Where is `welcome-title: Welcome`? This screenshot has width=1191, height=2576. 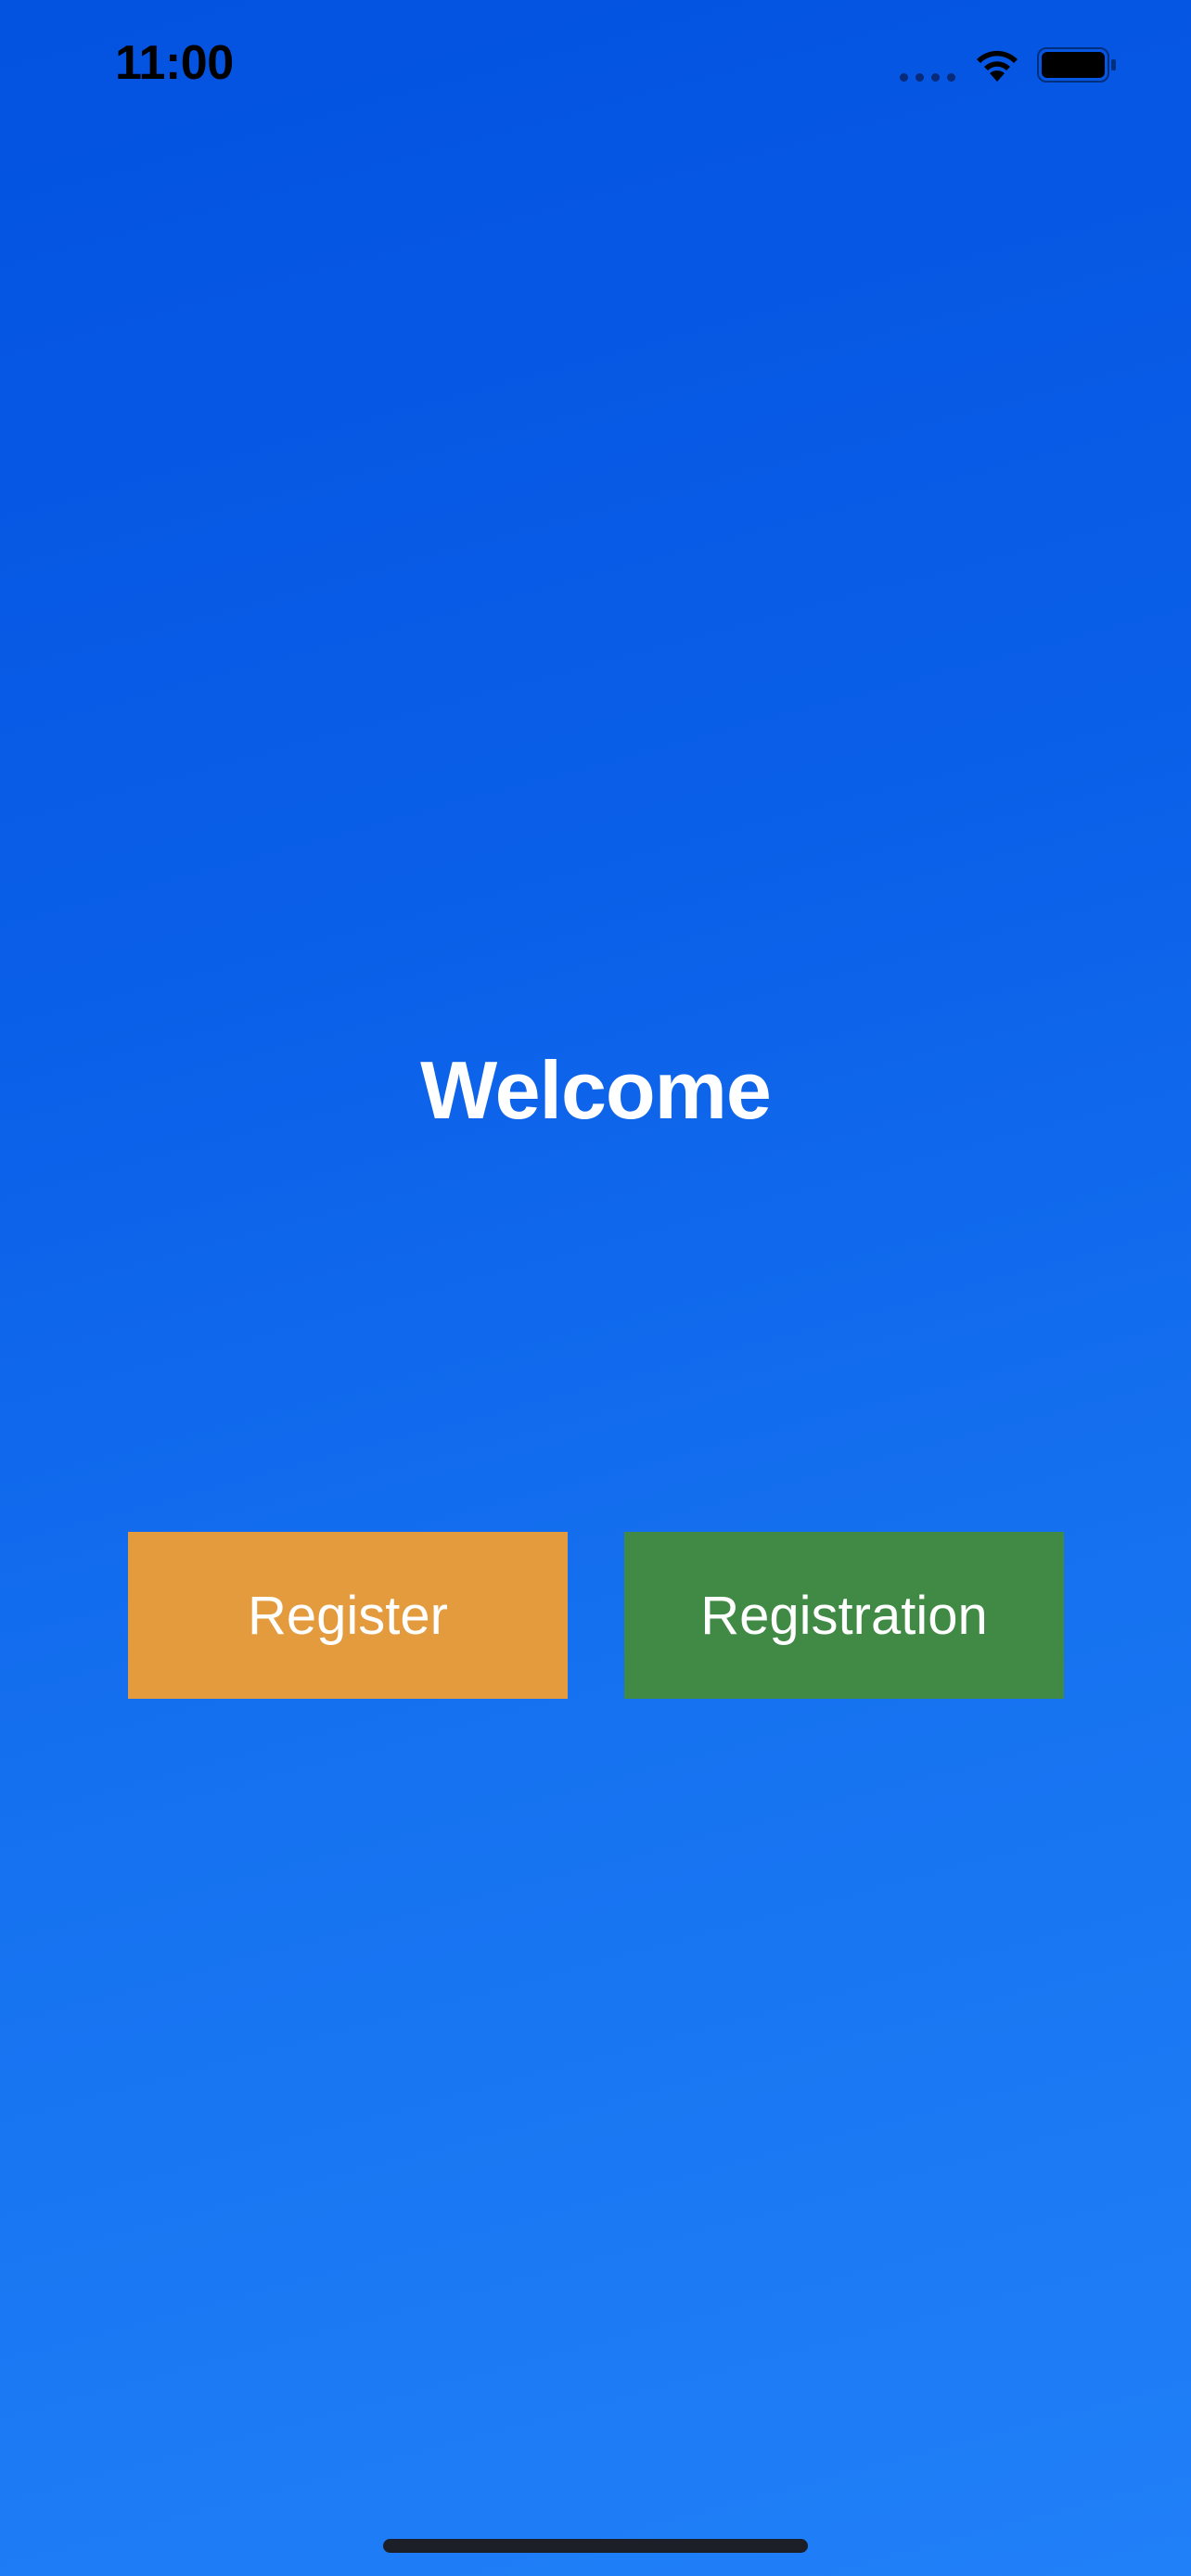 welcome-title: Welcome is located at coordinates (596, 1090).